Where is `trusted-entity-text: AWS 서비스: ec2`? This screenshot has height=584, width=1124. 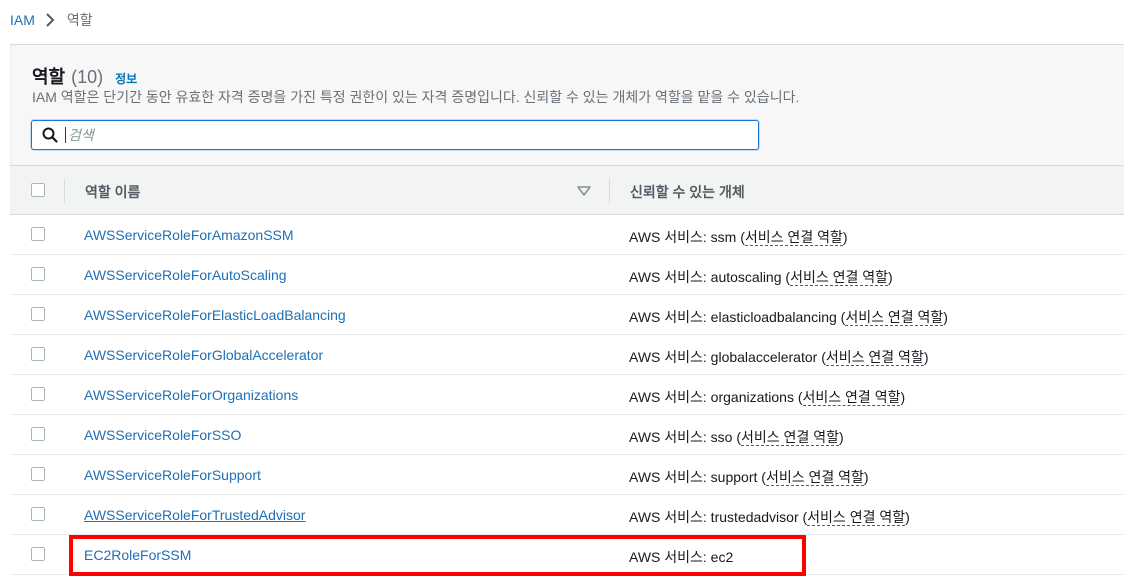 trusted-entity-text: AWS 서비스: ec2 is located at coordinates (681, 557).